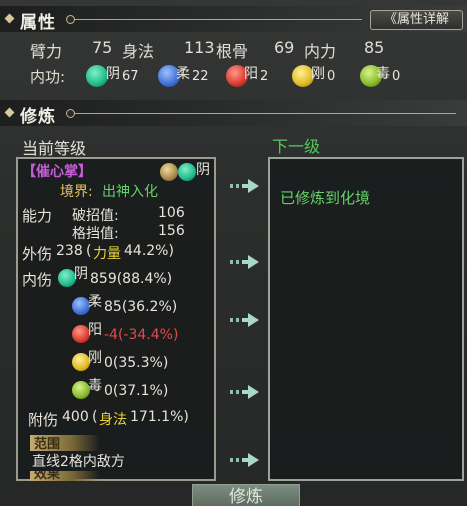  Describe the element at coordinates (78, 462) in the screenshot. I see `range-value: 直线2格内敌方` at that location.